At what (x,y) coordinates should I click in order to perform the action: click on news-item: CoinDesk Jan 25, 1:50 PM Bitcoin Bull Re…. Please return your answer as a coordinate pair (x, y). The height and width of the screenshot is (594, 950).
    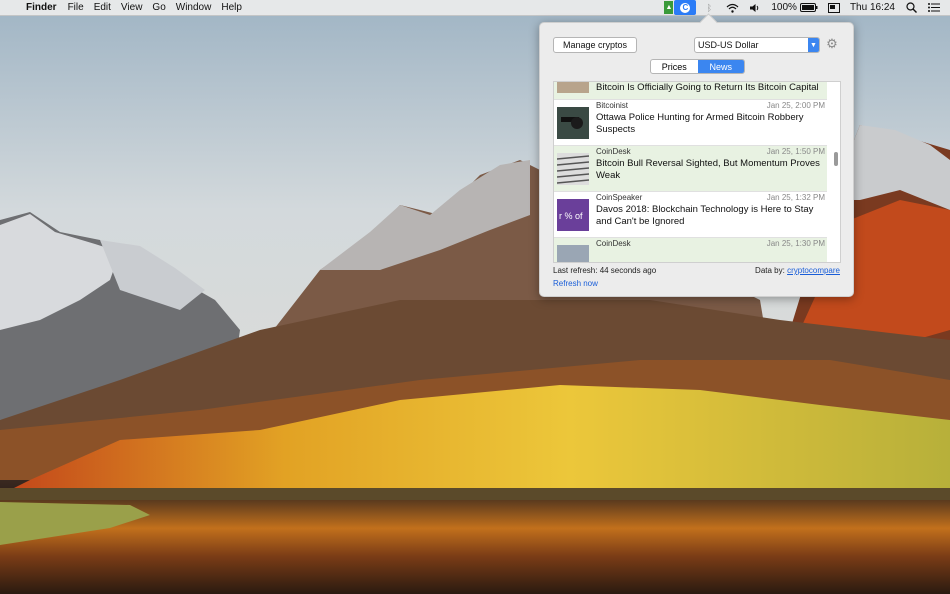
    Looking at the image, I should click on (690, 169).